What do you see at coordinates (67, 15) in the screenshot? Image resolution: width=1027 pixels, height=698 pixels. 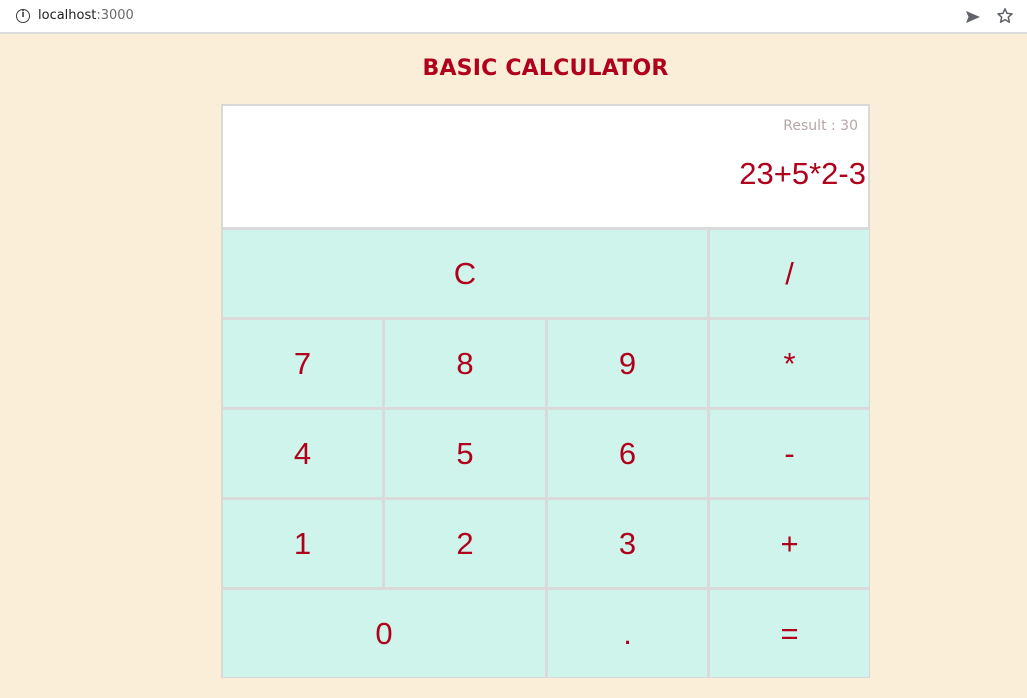 I see `url-host: localhost` at bounding box center [67, 15].